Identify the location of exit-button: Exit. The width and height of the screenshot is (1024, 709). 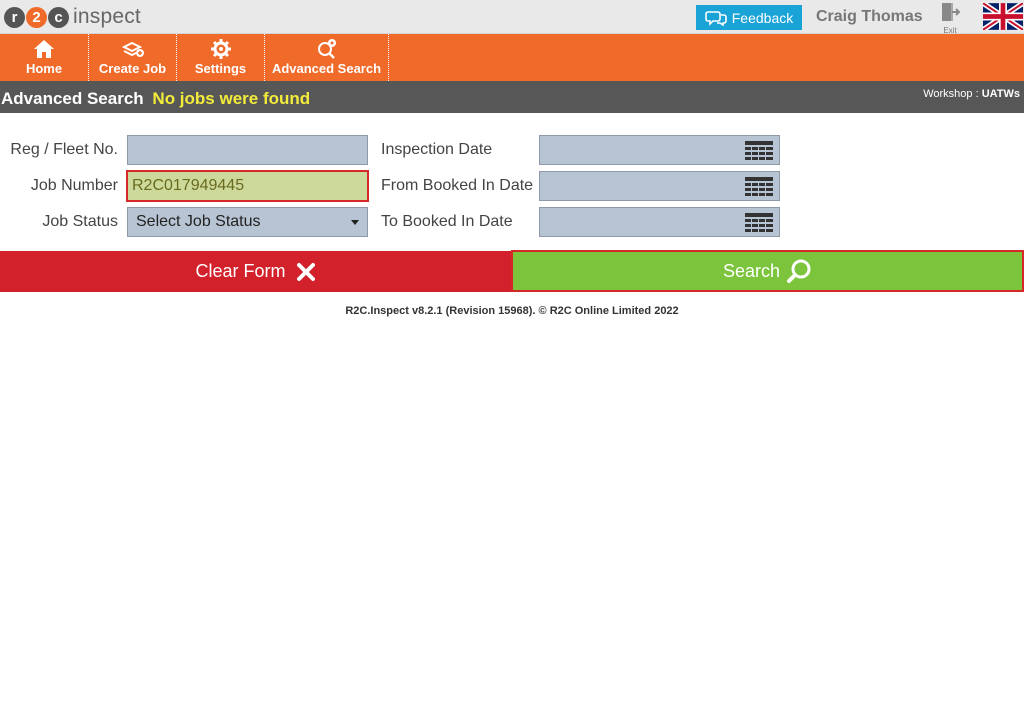
(950, 18).